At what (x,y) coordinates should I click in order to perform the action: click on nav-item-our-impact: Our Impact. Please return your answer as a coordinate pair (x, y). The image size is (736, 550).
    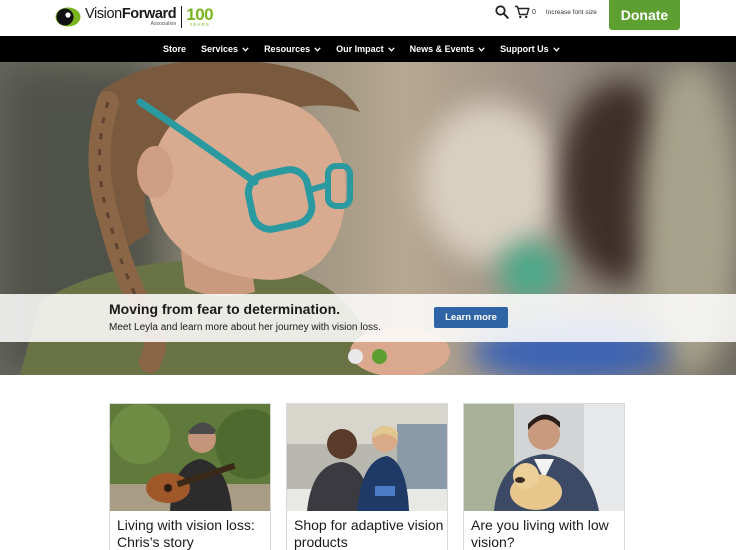
    Looking at the image, I should click on (365, 49).